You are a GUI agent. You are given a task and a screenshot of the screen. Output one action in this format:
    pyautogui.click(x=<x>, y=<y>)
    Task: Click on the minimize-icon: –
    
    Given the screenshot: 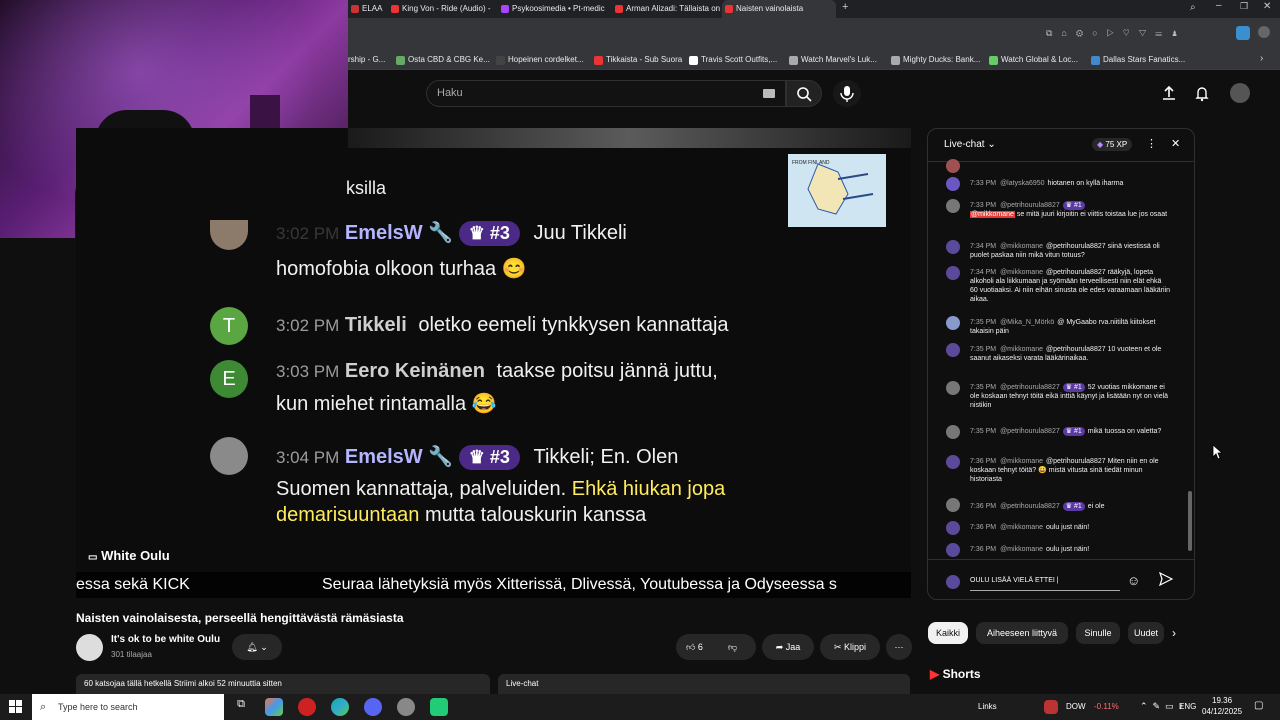 What is the action you would take?
    pyautogui.click(x=1219, y=5)
    